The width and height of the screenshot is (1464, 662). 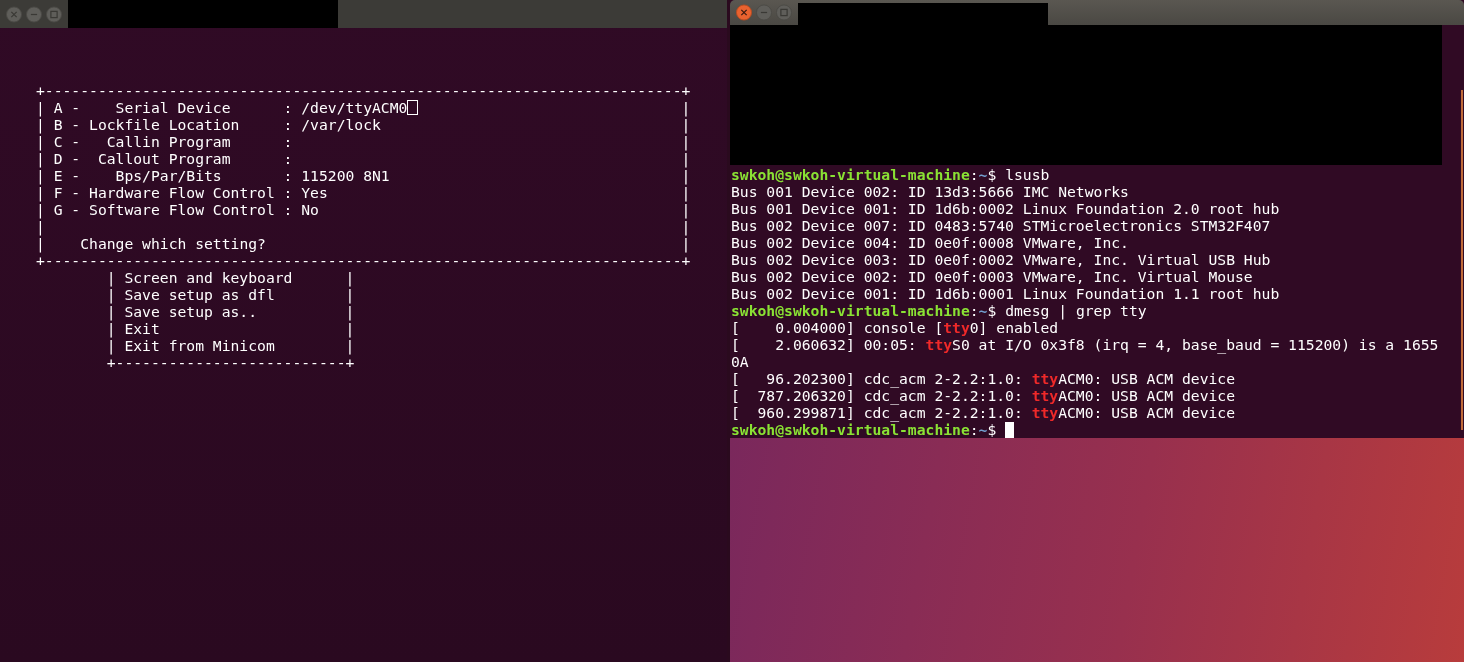 What do you see at coordinates (1005, 208) in the screenshot?
I see `terminal-line: Bus 001 Device 001: ID 1d6b:0002 Linux Foundation 2.0 root hub` at bounding box center [1005, 208].